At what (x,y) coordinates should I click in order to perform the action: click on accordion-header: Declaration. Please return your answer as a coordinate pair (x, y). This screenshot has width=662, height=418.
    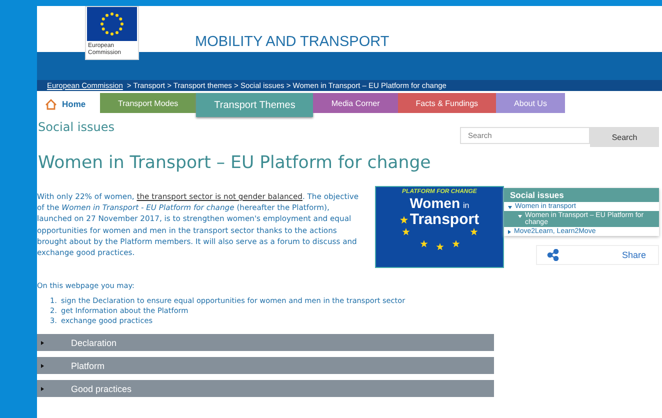
    Looking at the image, I should click on (265, 342).